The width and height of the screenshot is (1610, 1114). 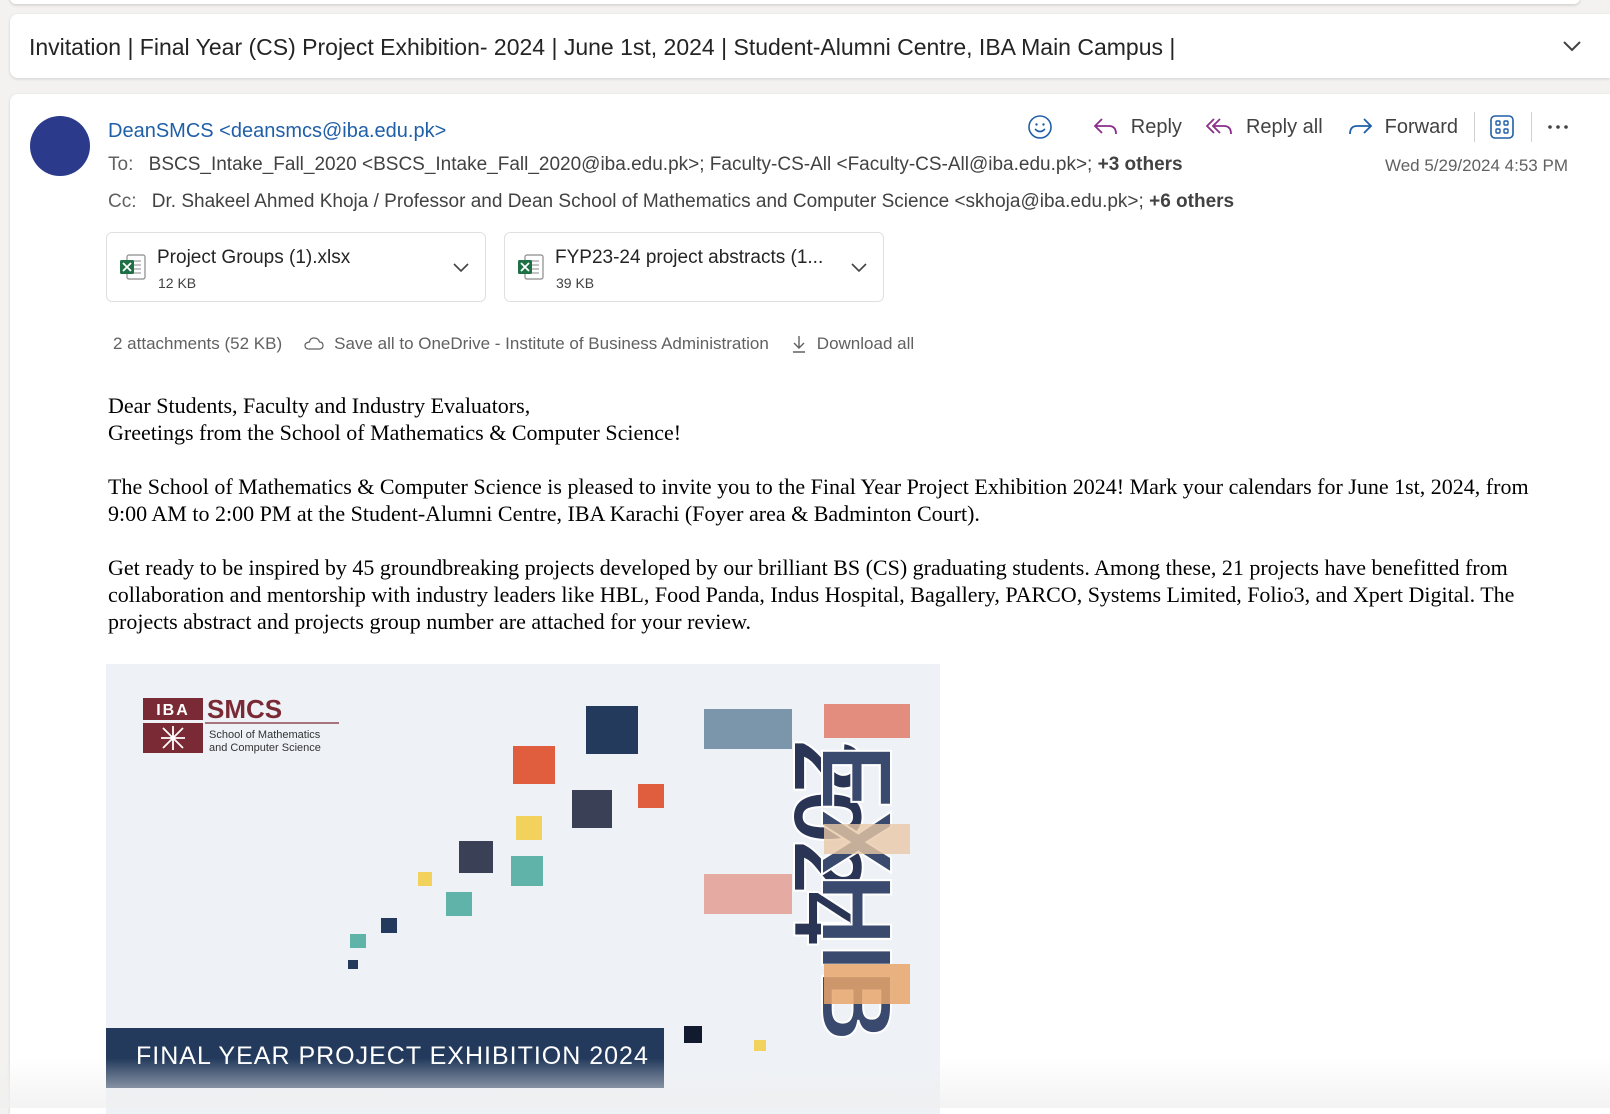 What do you see at coordinates (277, 131) in the screenshot?
I see `sender: DeanSMCS <deansmcs@iba.edu.pk>` at bounding box center [277, 131].